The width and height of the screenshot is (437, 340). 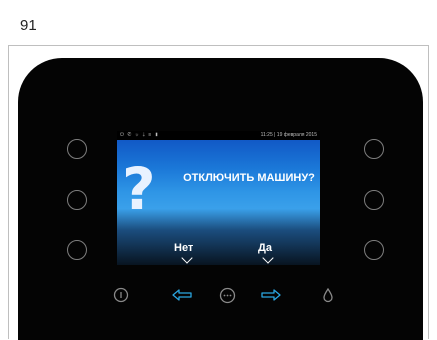 What do you see at coordinates (139, 189) in the screenshot?
I see `question-icon: ?` at bounding box center [139, 189].